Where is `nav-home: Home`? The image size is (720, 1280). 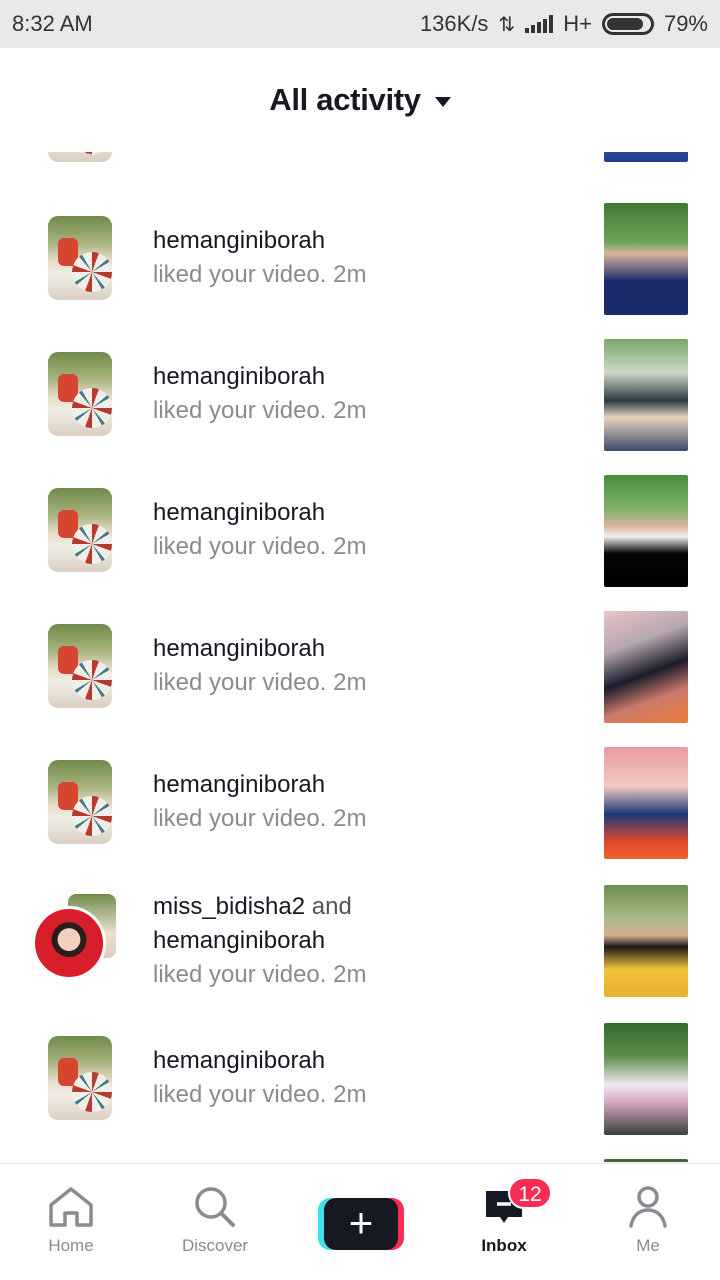 nav-home: Home is located at coordinates (71, 1220).